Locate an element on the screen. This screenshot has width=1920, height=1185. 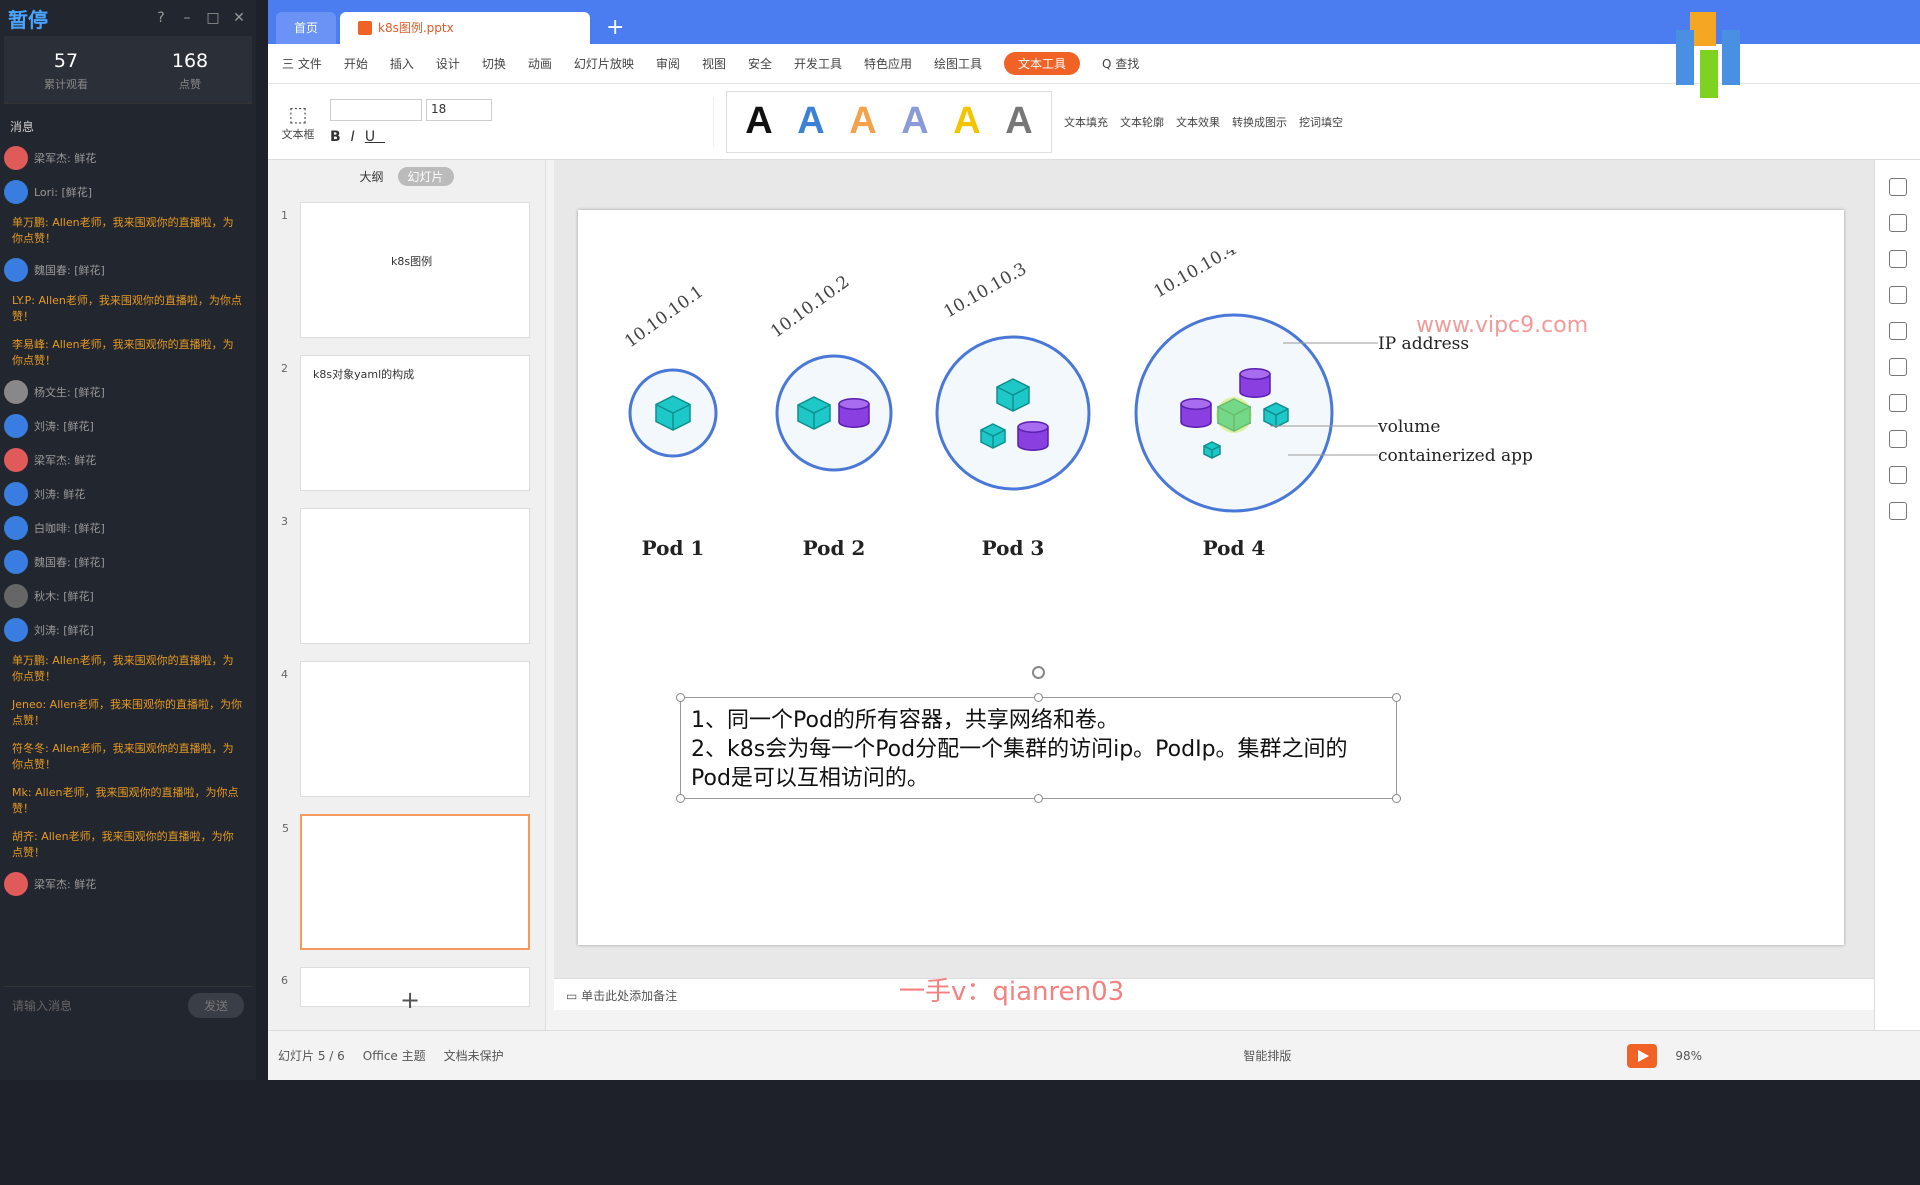
message-text: 梁军杰: 鲜花 is located at coordinates (65, 158).